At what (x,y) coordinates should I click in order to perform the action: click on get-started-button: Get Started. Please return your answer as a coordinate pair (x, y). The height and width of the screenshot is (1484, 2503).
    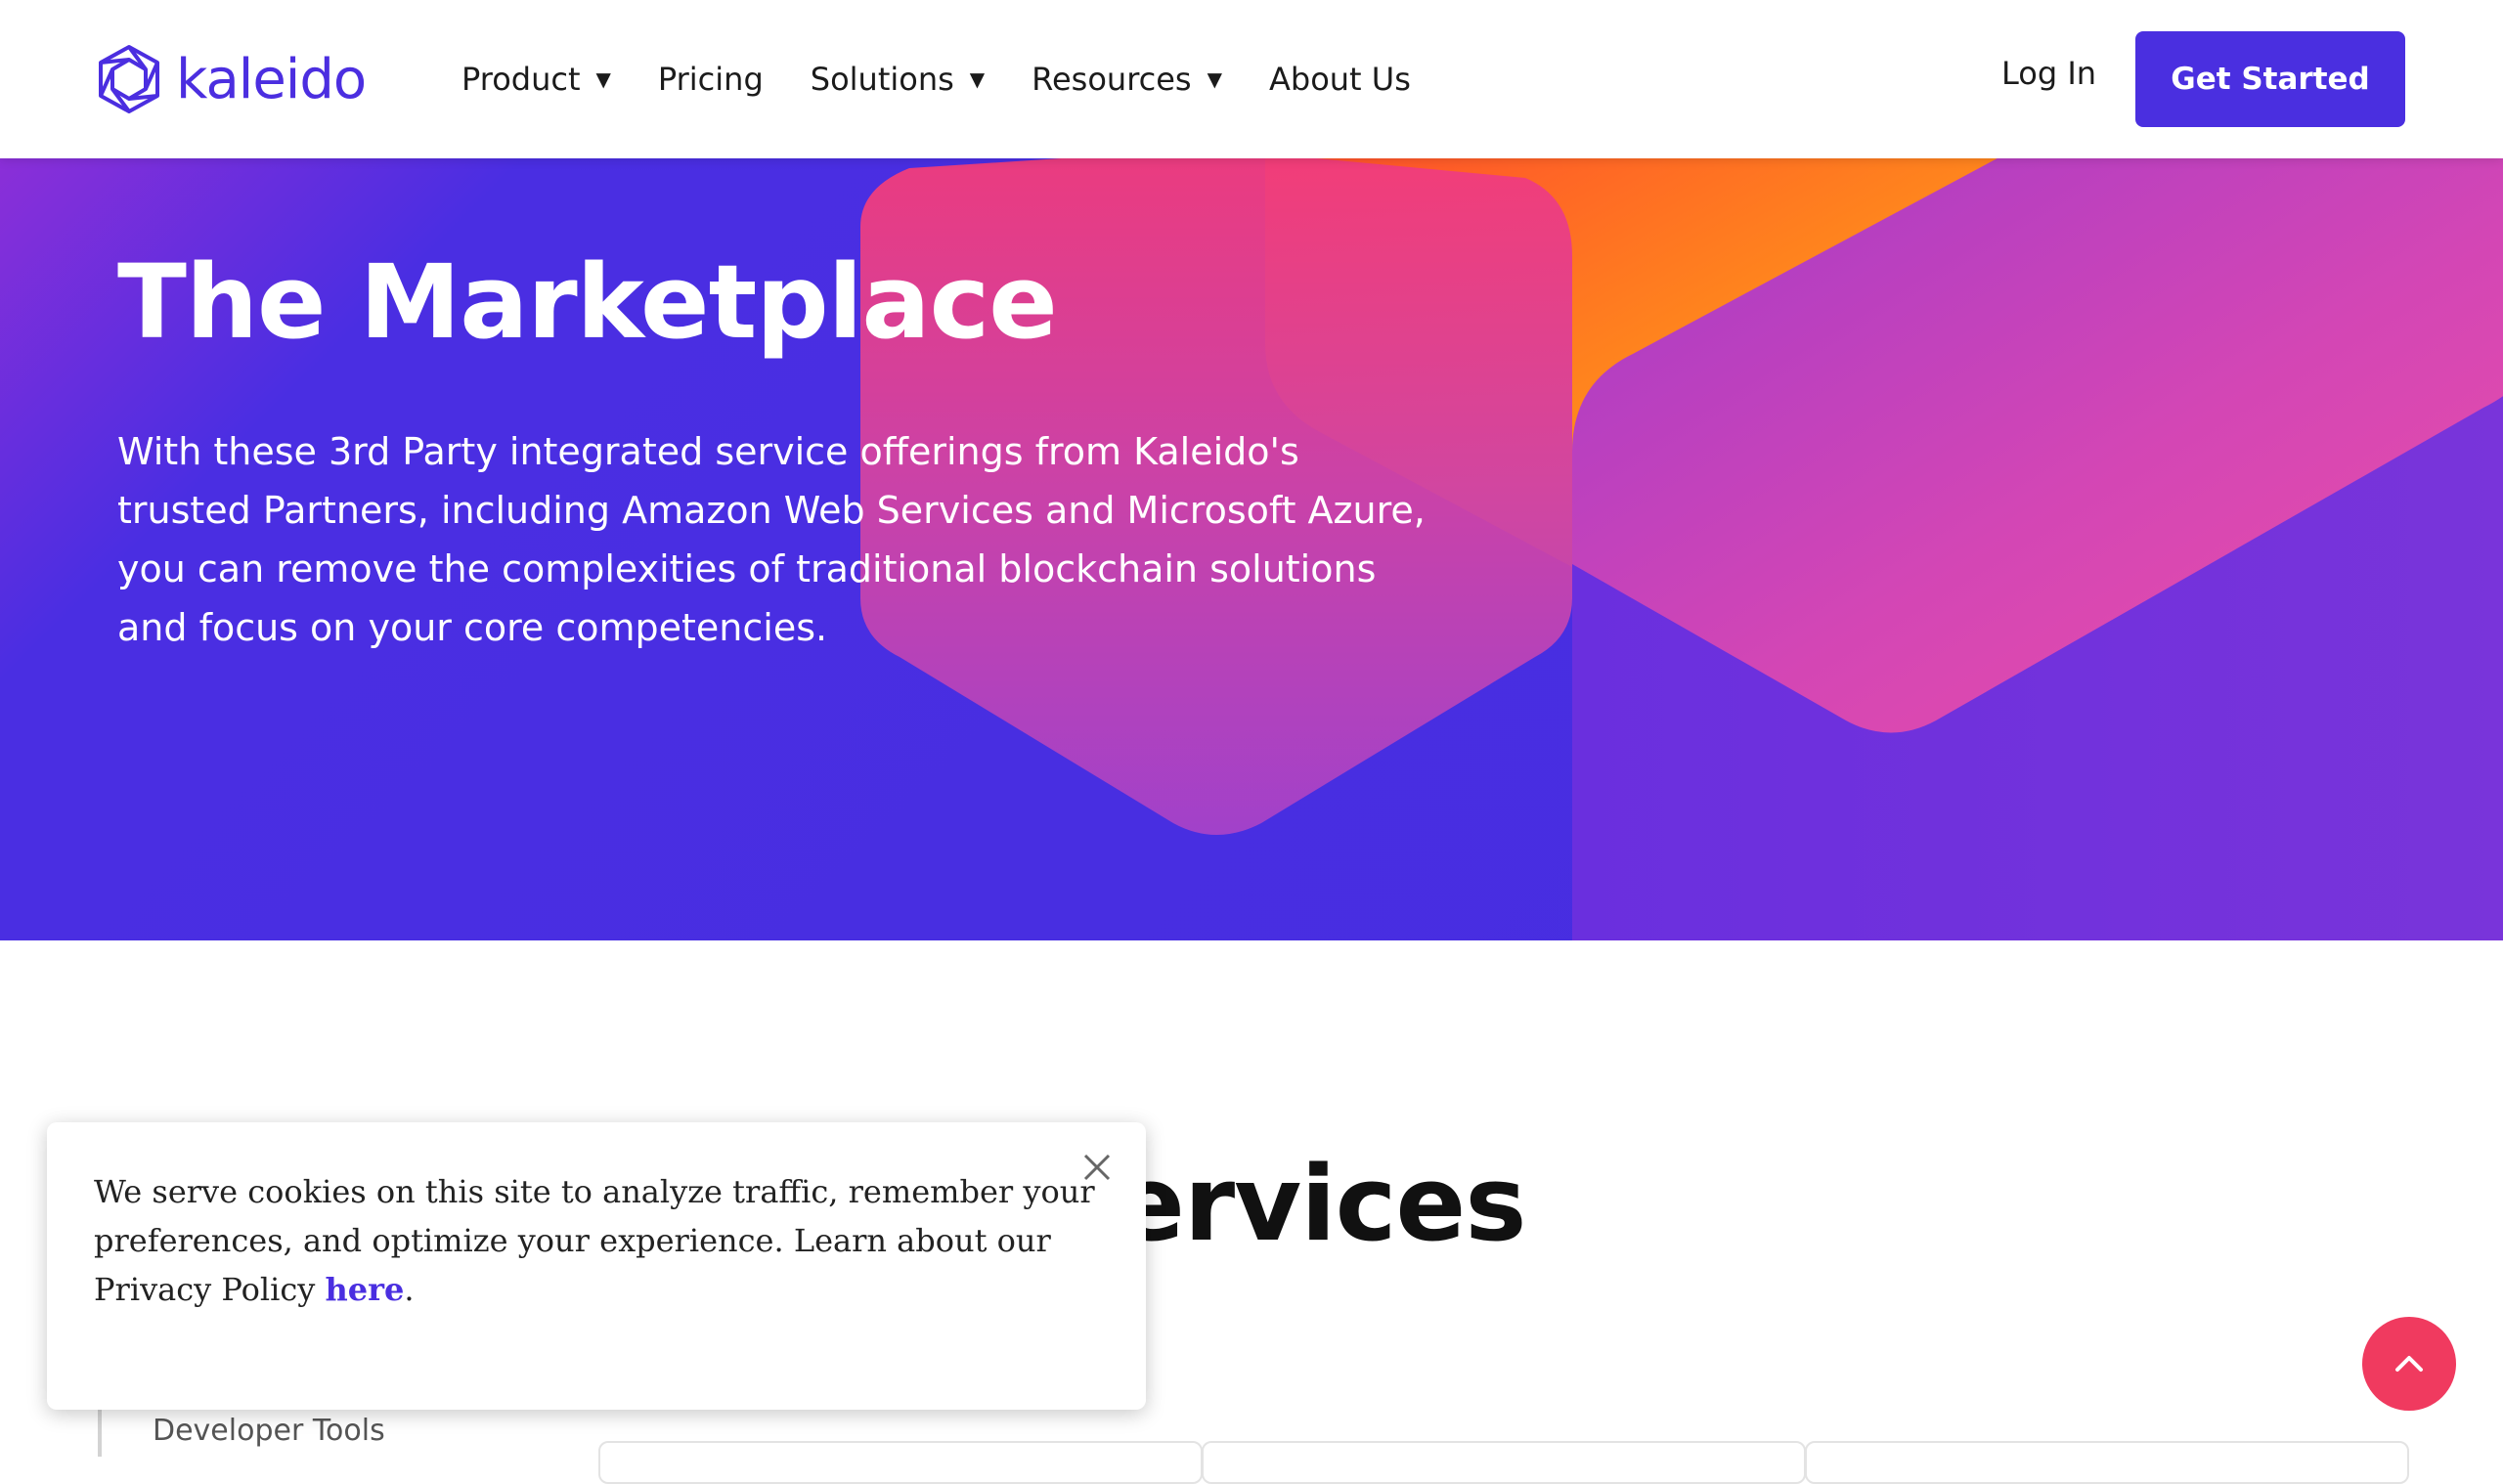
    Looking at the image, I should click on (2270, 79).